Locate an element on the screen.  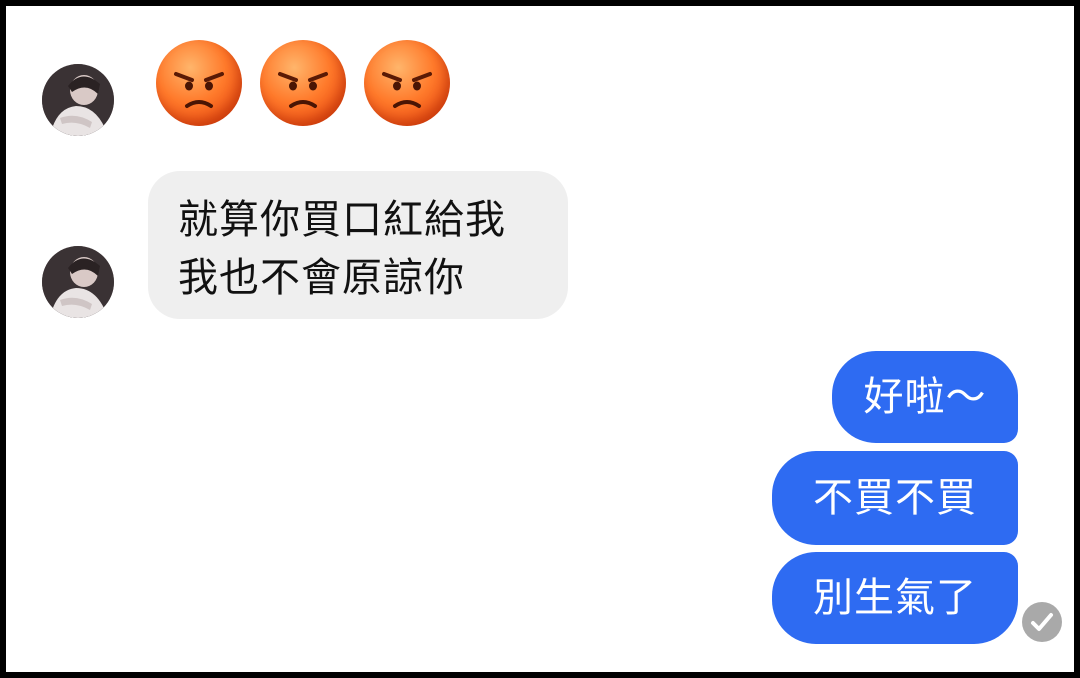
received-message-bubble: 就算你買口紅給我 我也不會原諒你 is located at coordinates (358, 245).